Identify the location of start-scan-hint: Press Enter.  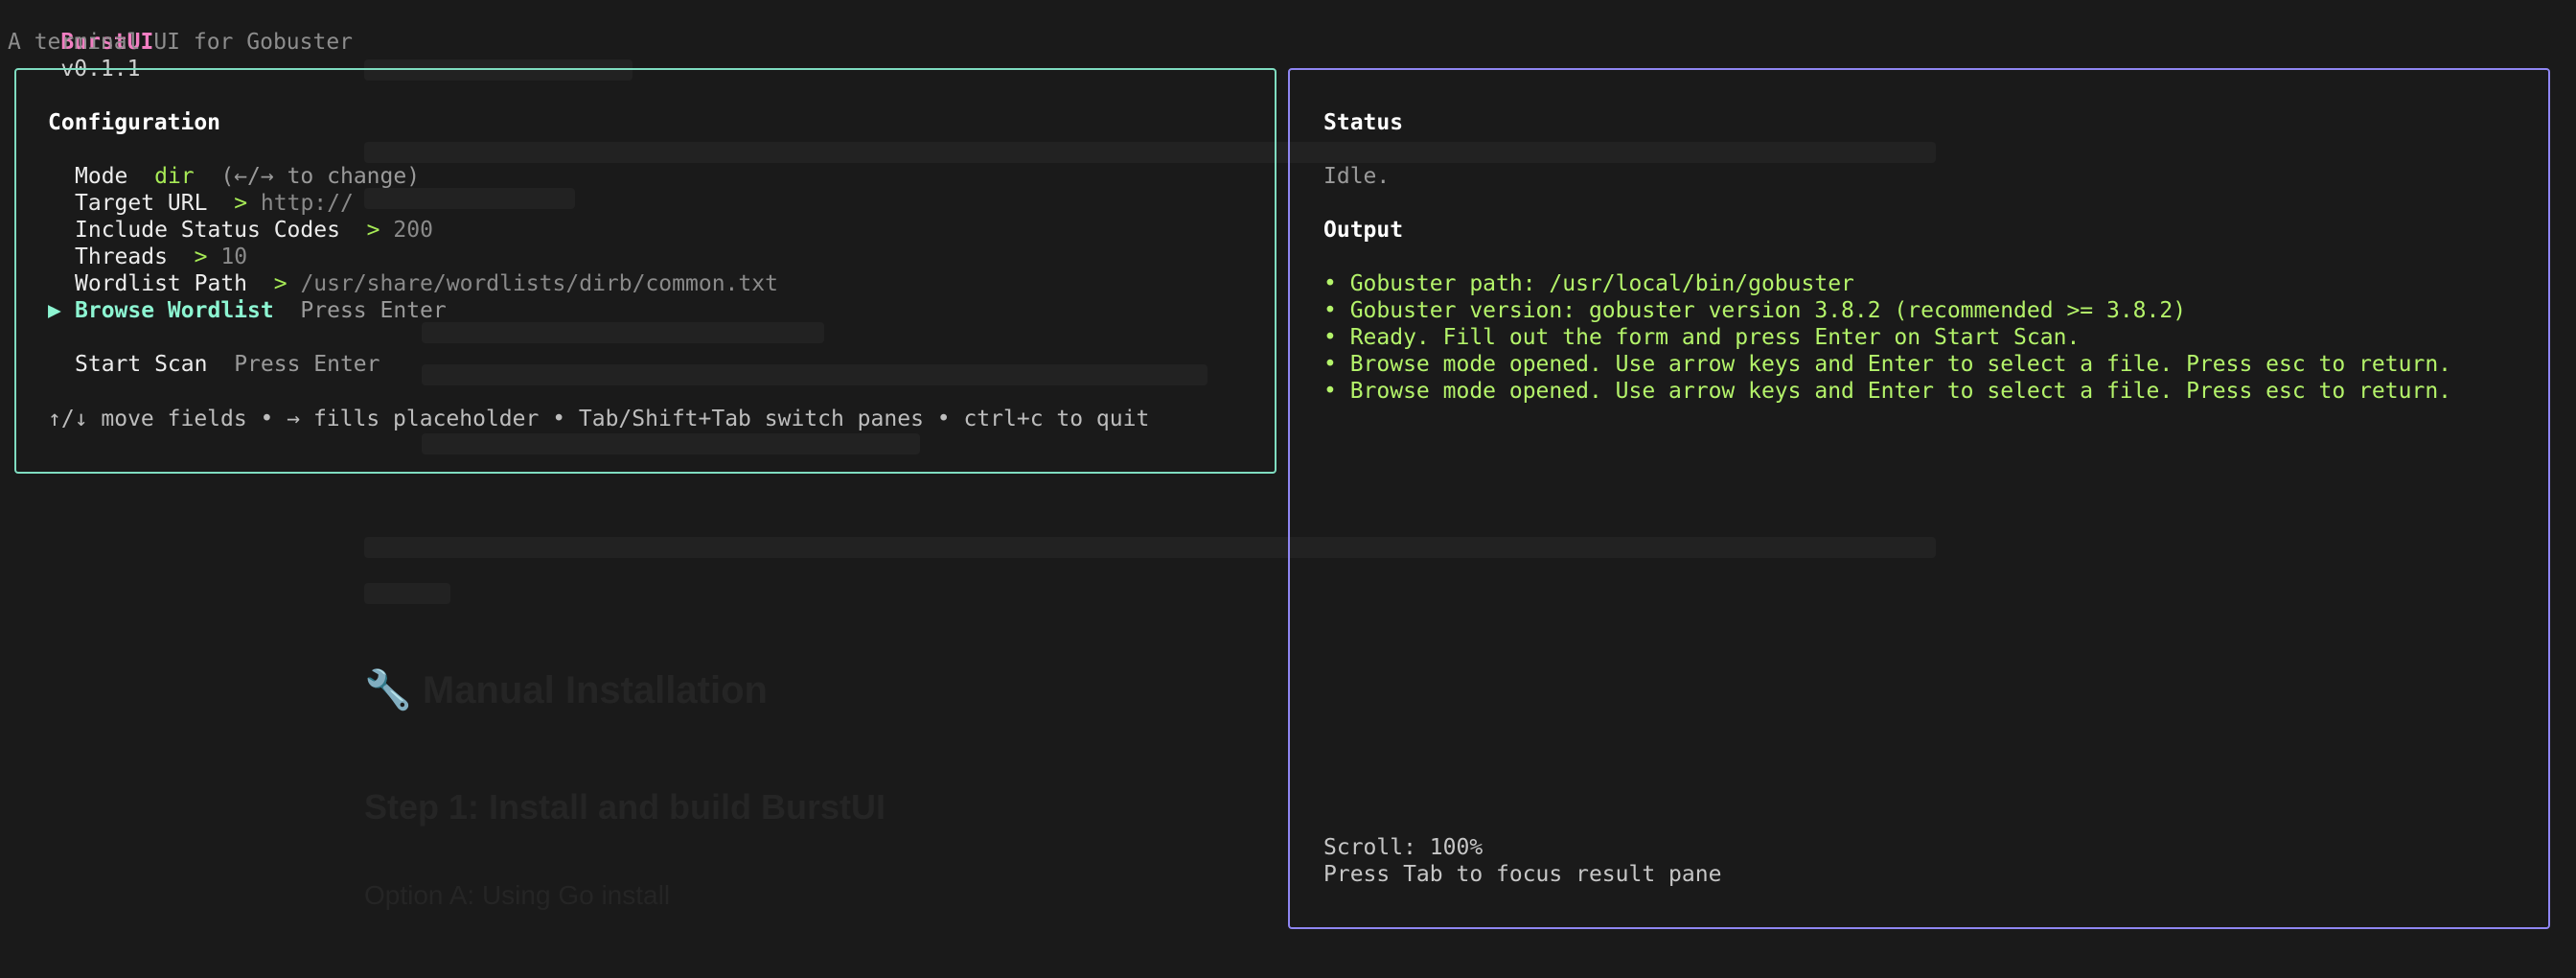
(307, 364).